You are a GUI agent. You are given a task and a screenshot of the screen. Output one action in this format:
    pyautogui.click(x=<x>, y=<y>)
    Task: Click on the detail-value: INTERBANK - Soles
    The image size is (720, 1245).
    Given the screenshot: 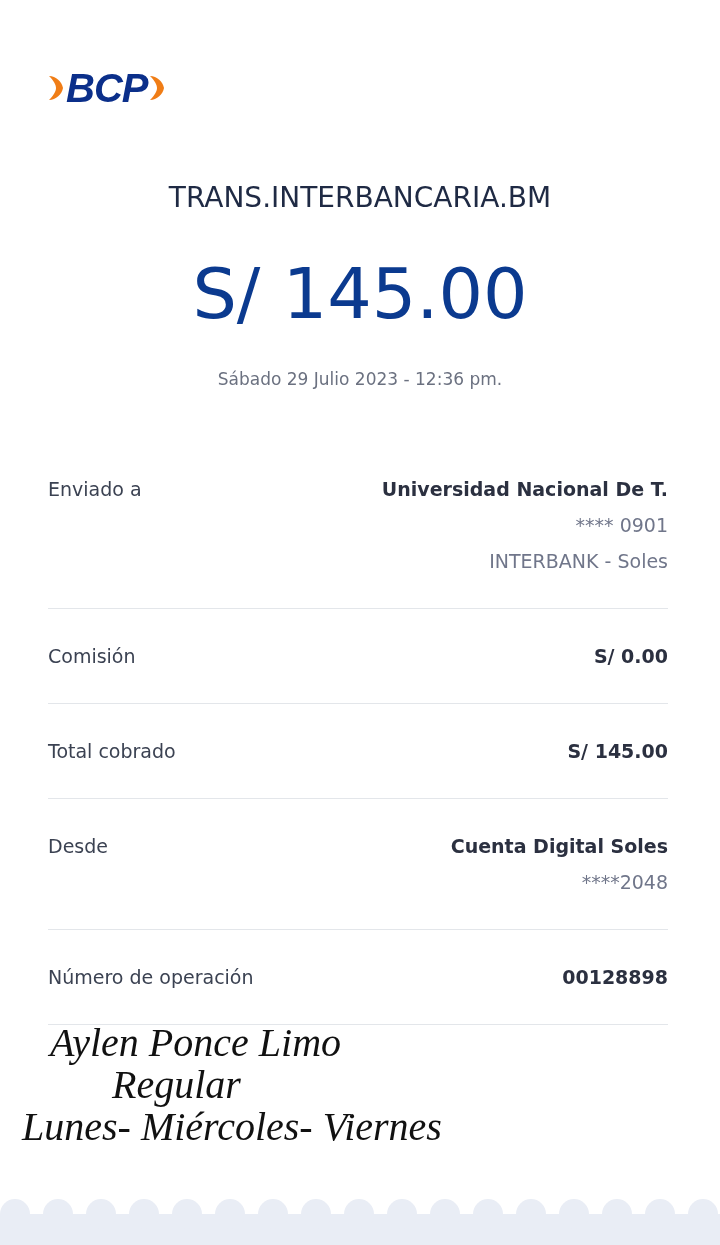 What is the action you would take?
    pyautogui.click(x=578, y=561)
    